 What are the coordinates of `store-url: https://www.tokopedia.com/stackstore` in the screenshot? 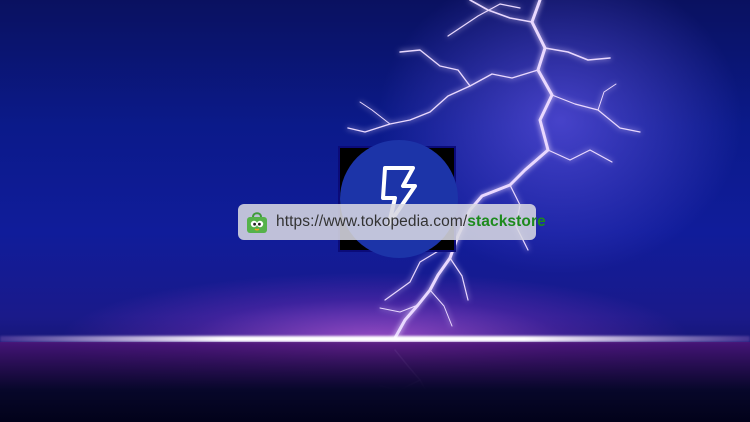 It's located at (411, 222).